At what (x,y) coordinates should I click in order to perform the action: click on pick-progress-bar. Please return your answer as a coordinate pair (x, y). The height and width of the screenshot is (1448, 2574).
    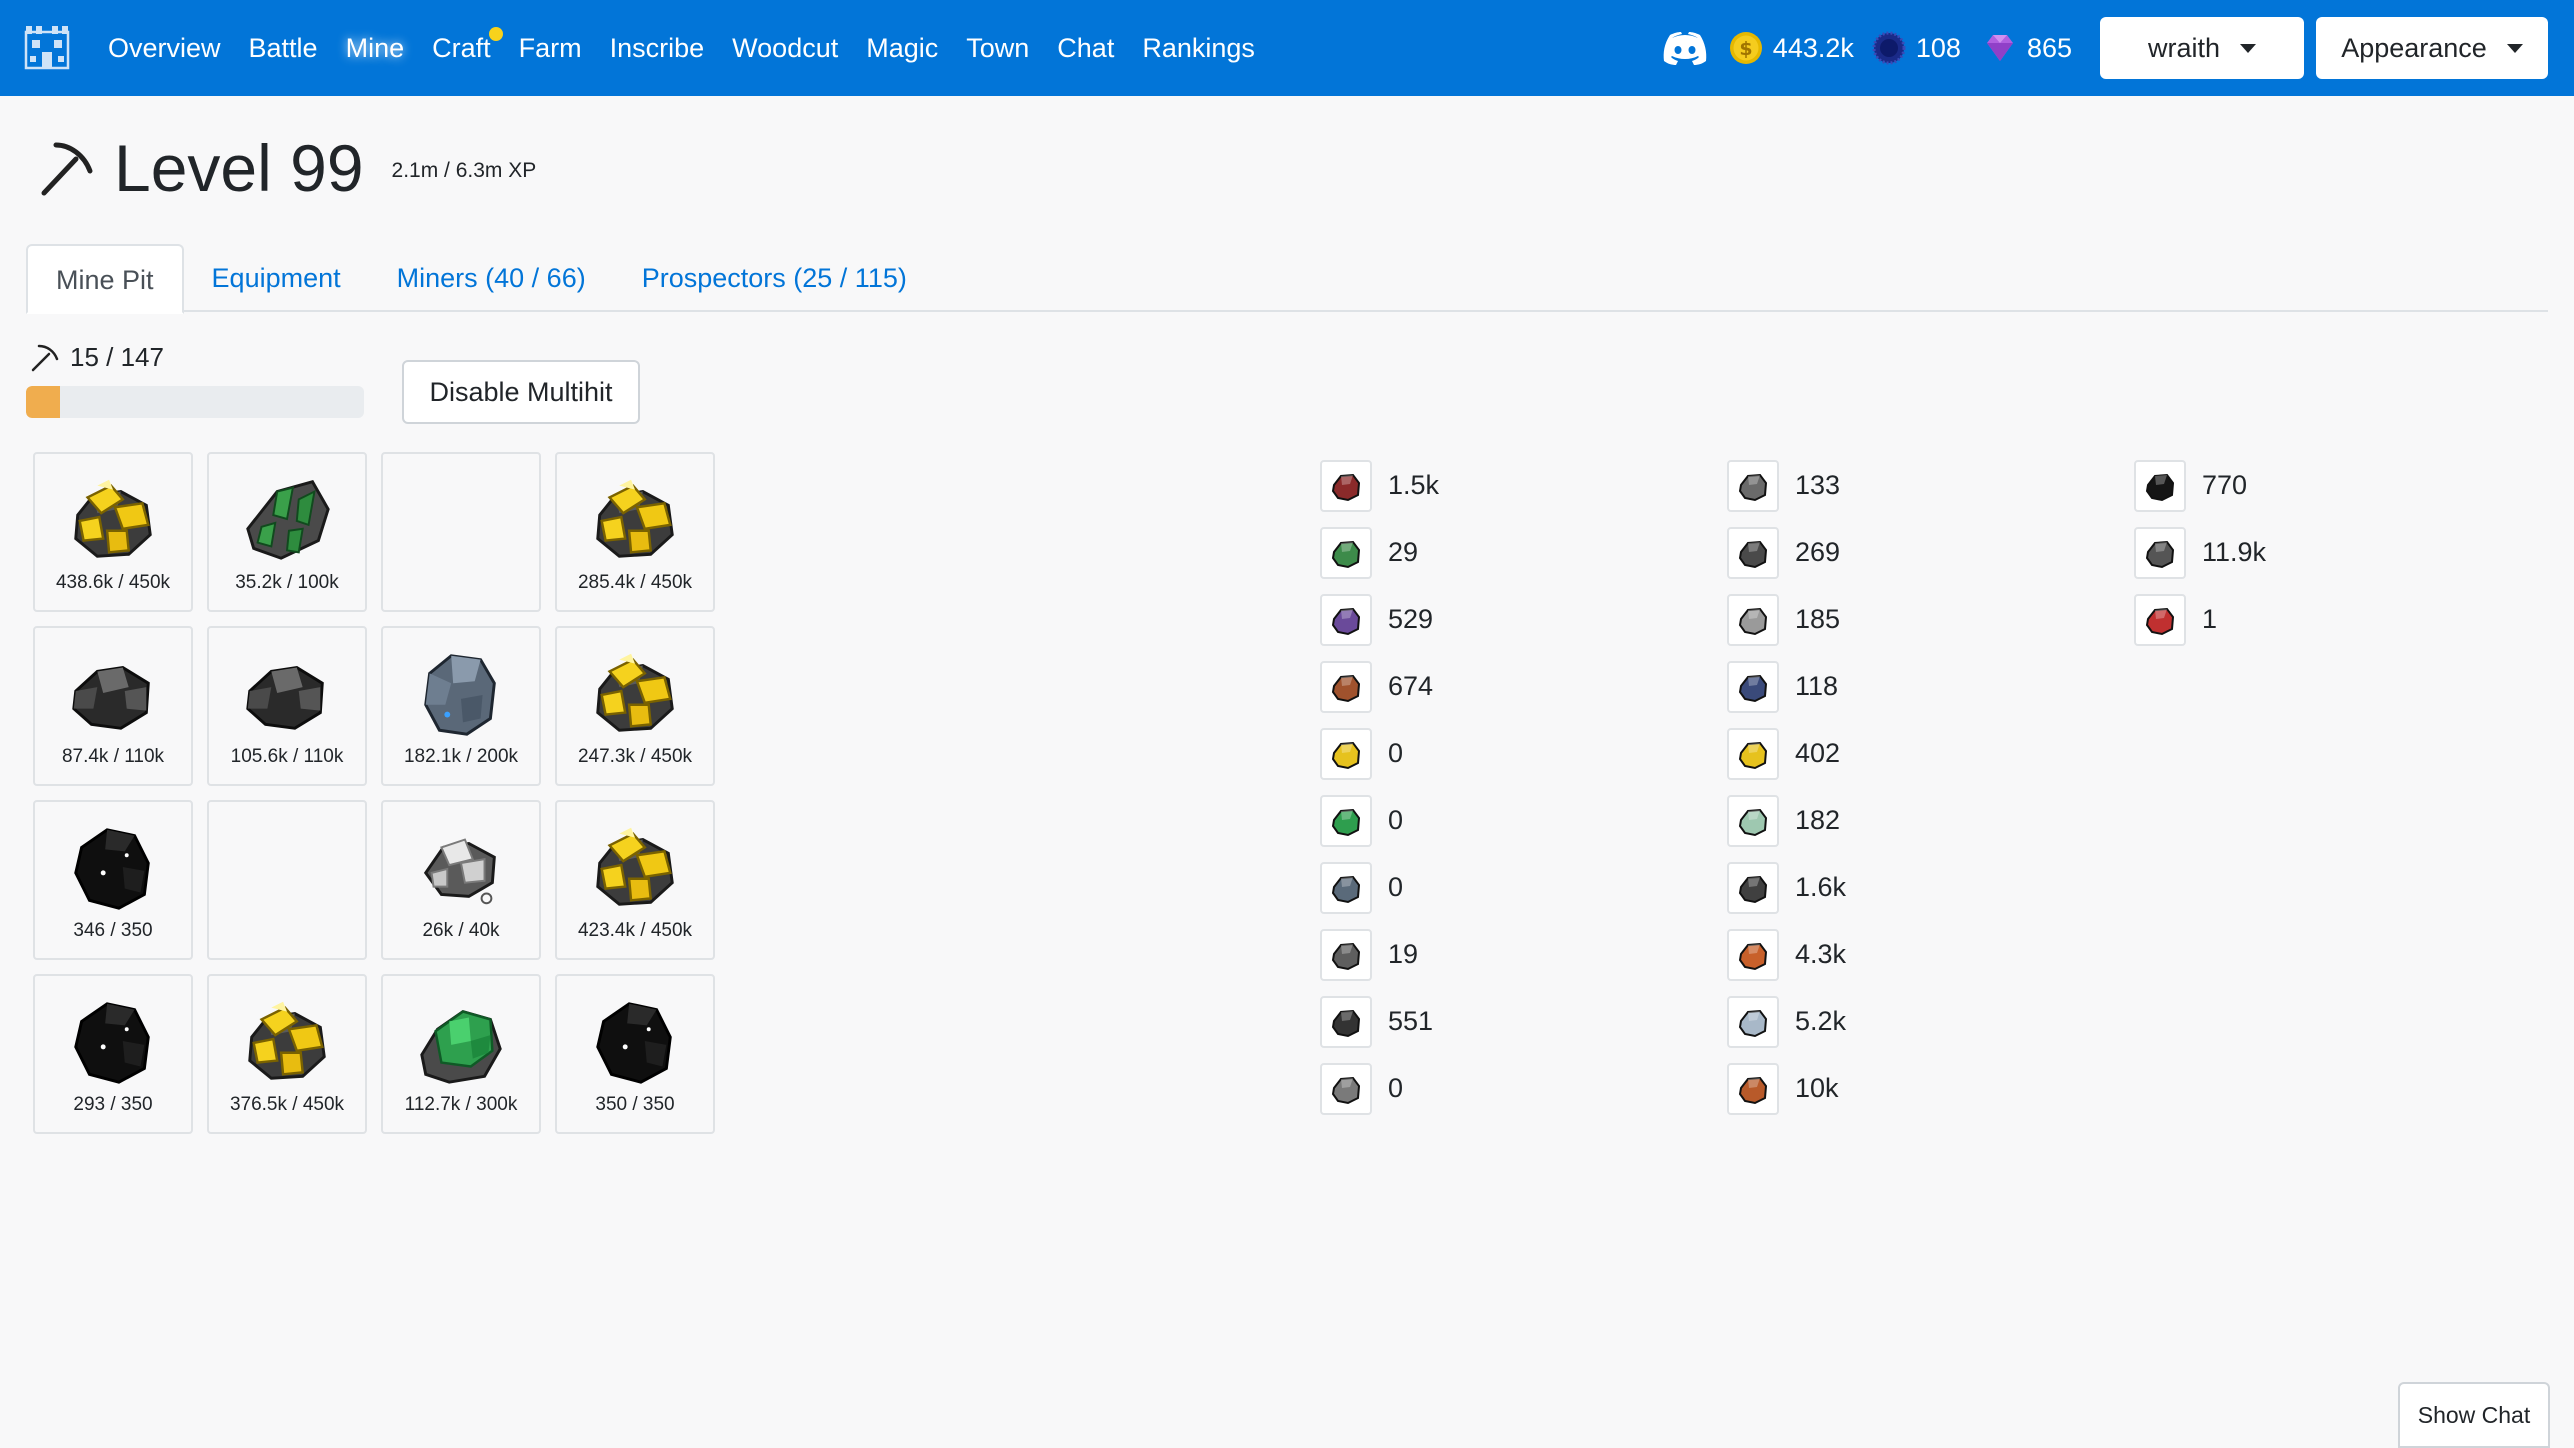
    Looking at the image, I should click on (195, 402).